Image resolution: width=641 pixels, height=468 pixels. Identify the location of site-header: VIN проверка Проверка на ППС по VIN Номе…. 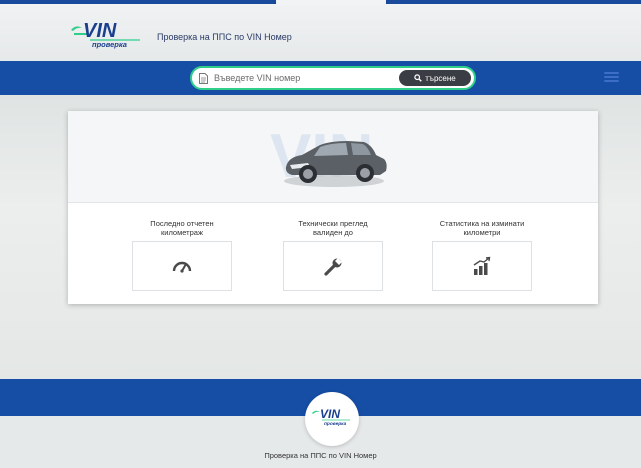
(320, 32).